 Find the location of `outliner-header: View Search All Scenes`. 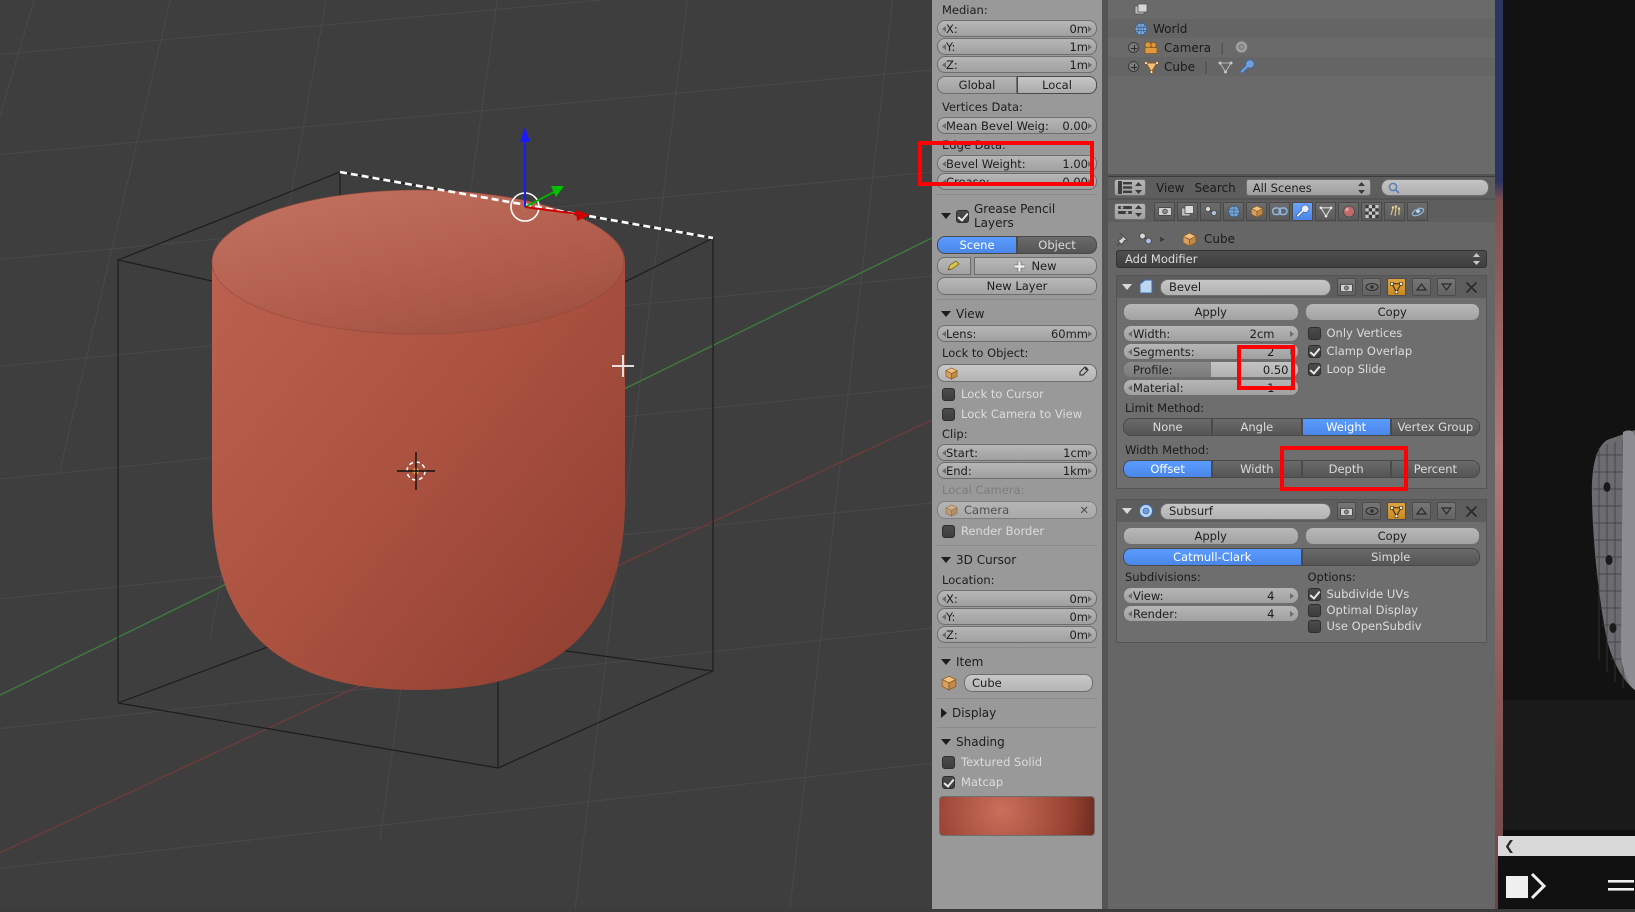

outliner-header: View Search All Scenes is located at coordinates (1301, 187).